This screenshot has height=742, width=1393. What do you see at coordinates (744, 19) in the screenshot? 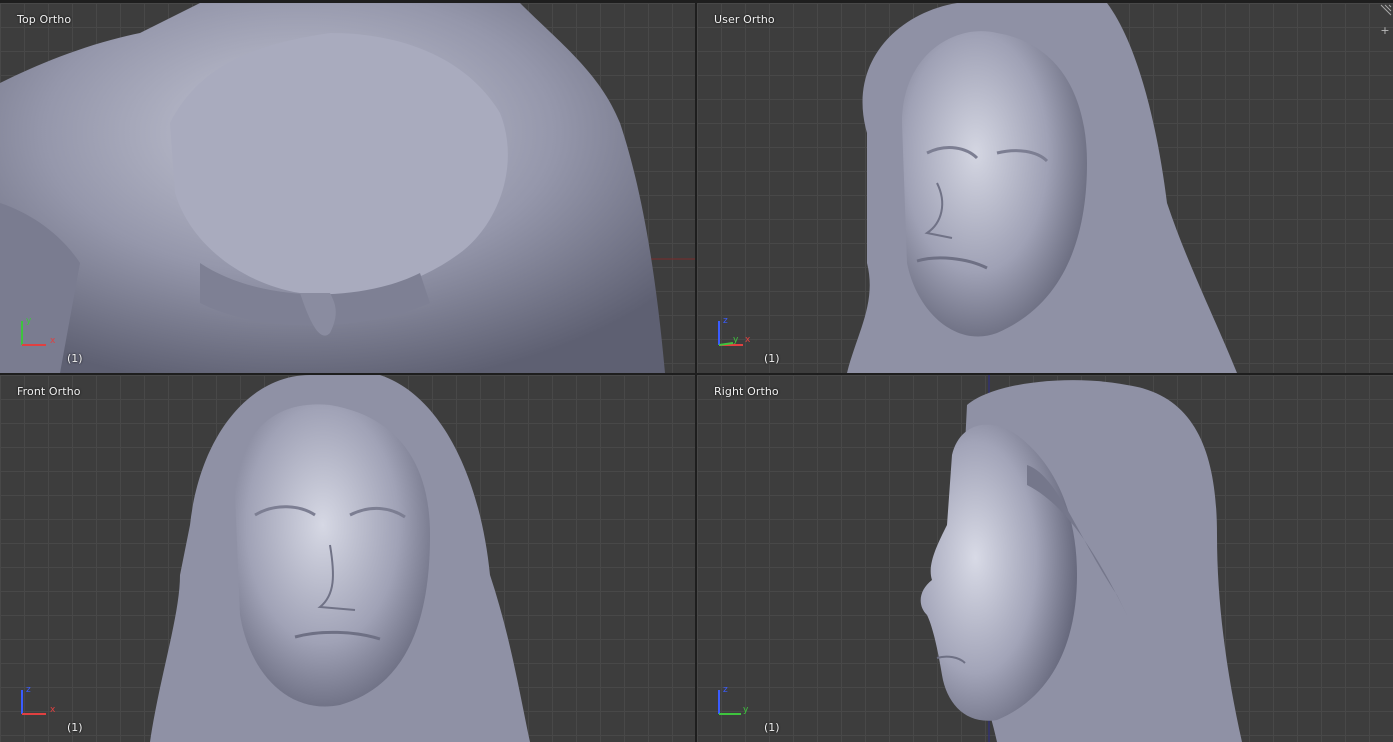
I see `viewport-label: User Ortho` at bounding box center [744, 19].